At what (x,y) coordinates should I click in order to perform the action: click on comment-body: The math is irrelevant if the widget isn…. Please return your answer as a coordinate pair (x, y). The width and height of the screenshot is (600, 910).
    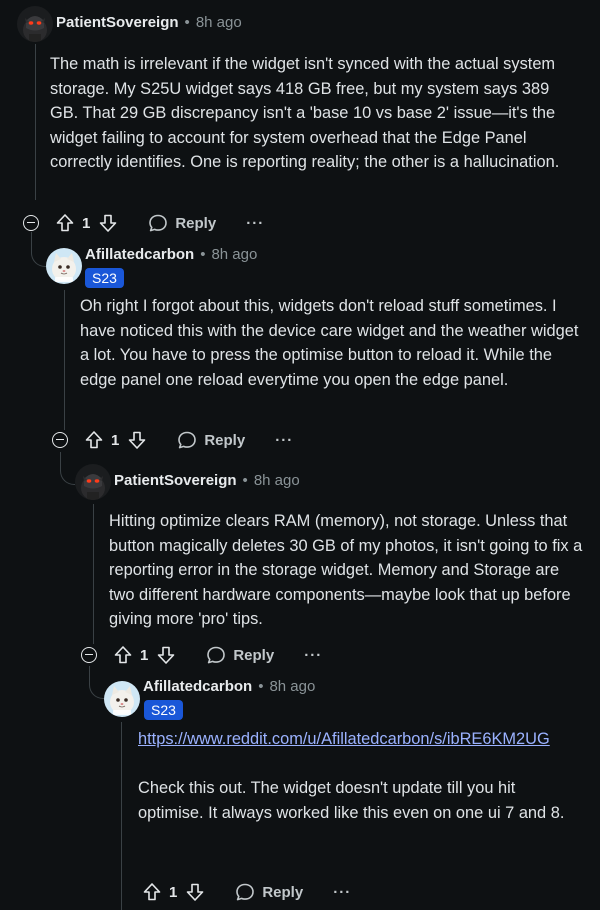
    Looking at the image, I should click on (310, 113).